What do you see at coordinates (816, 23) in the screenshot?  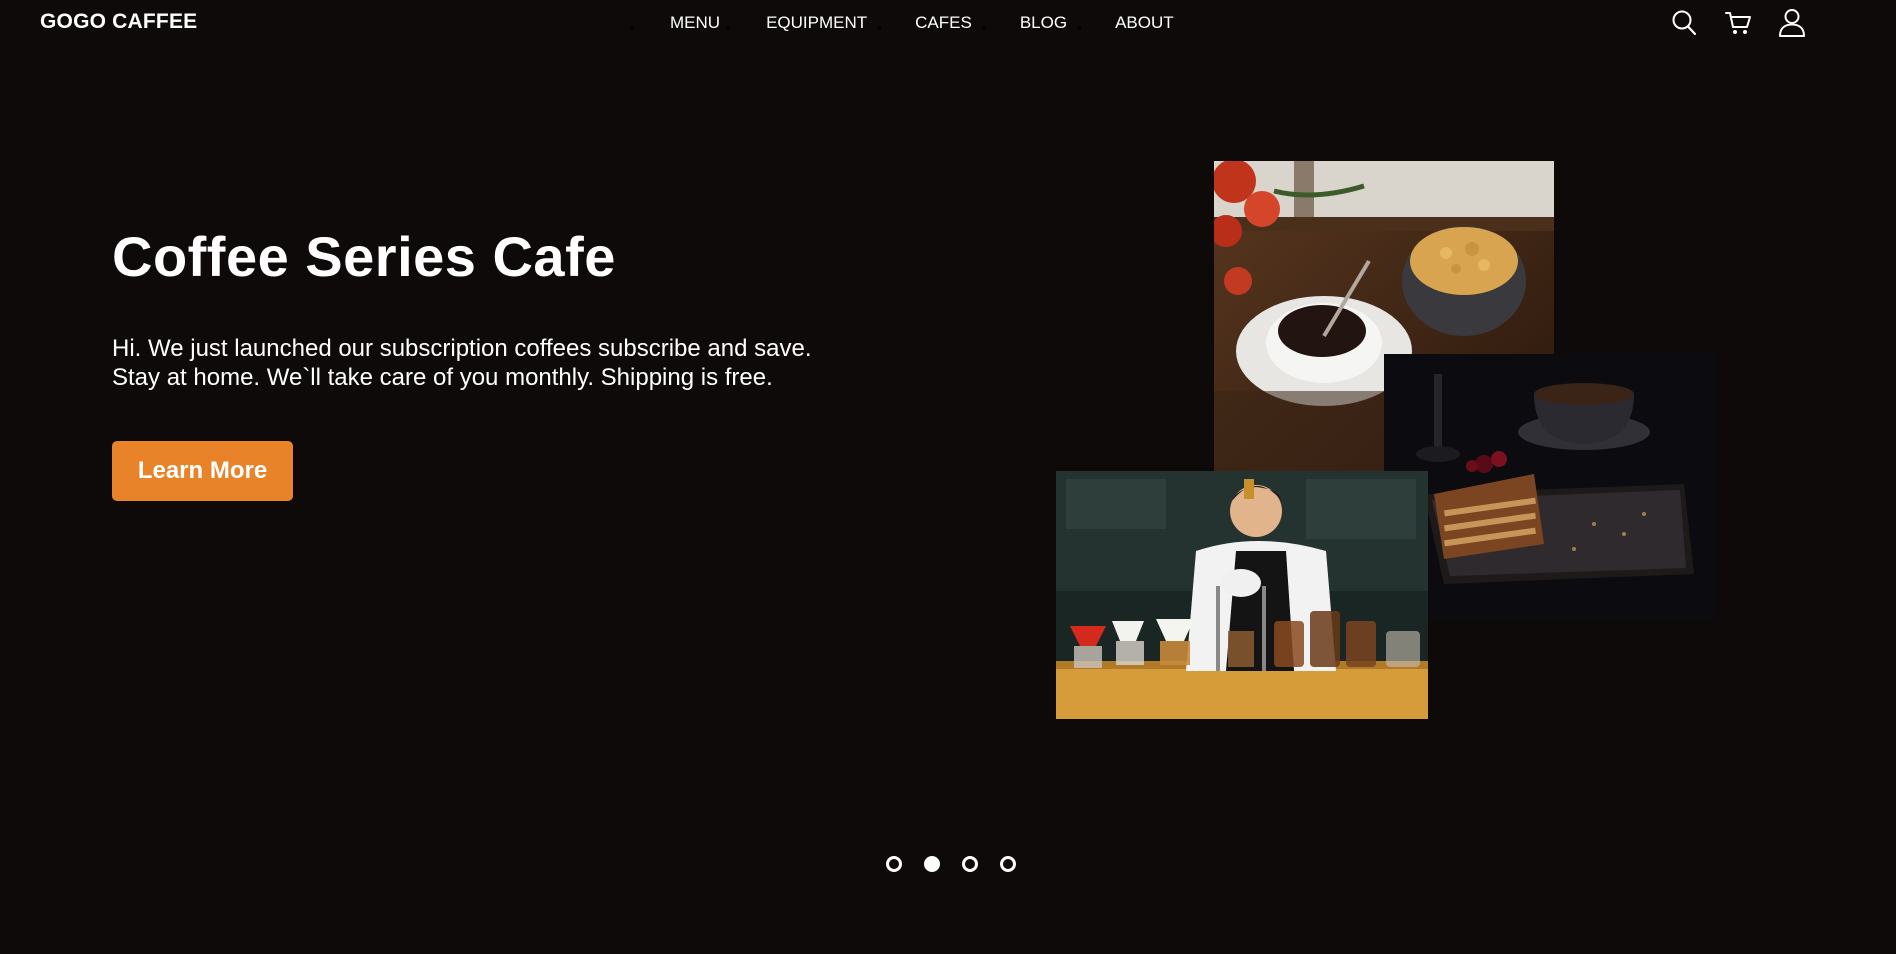 I see `nav-item-equipment: EQUIPMENT` at bounding box center [816, 23].